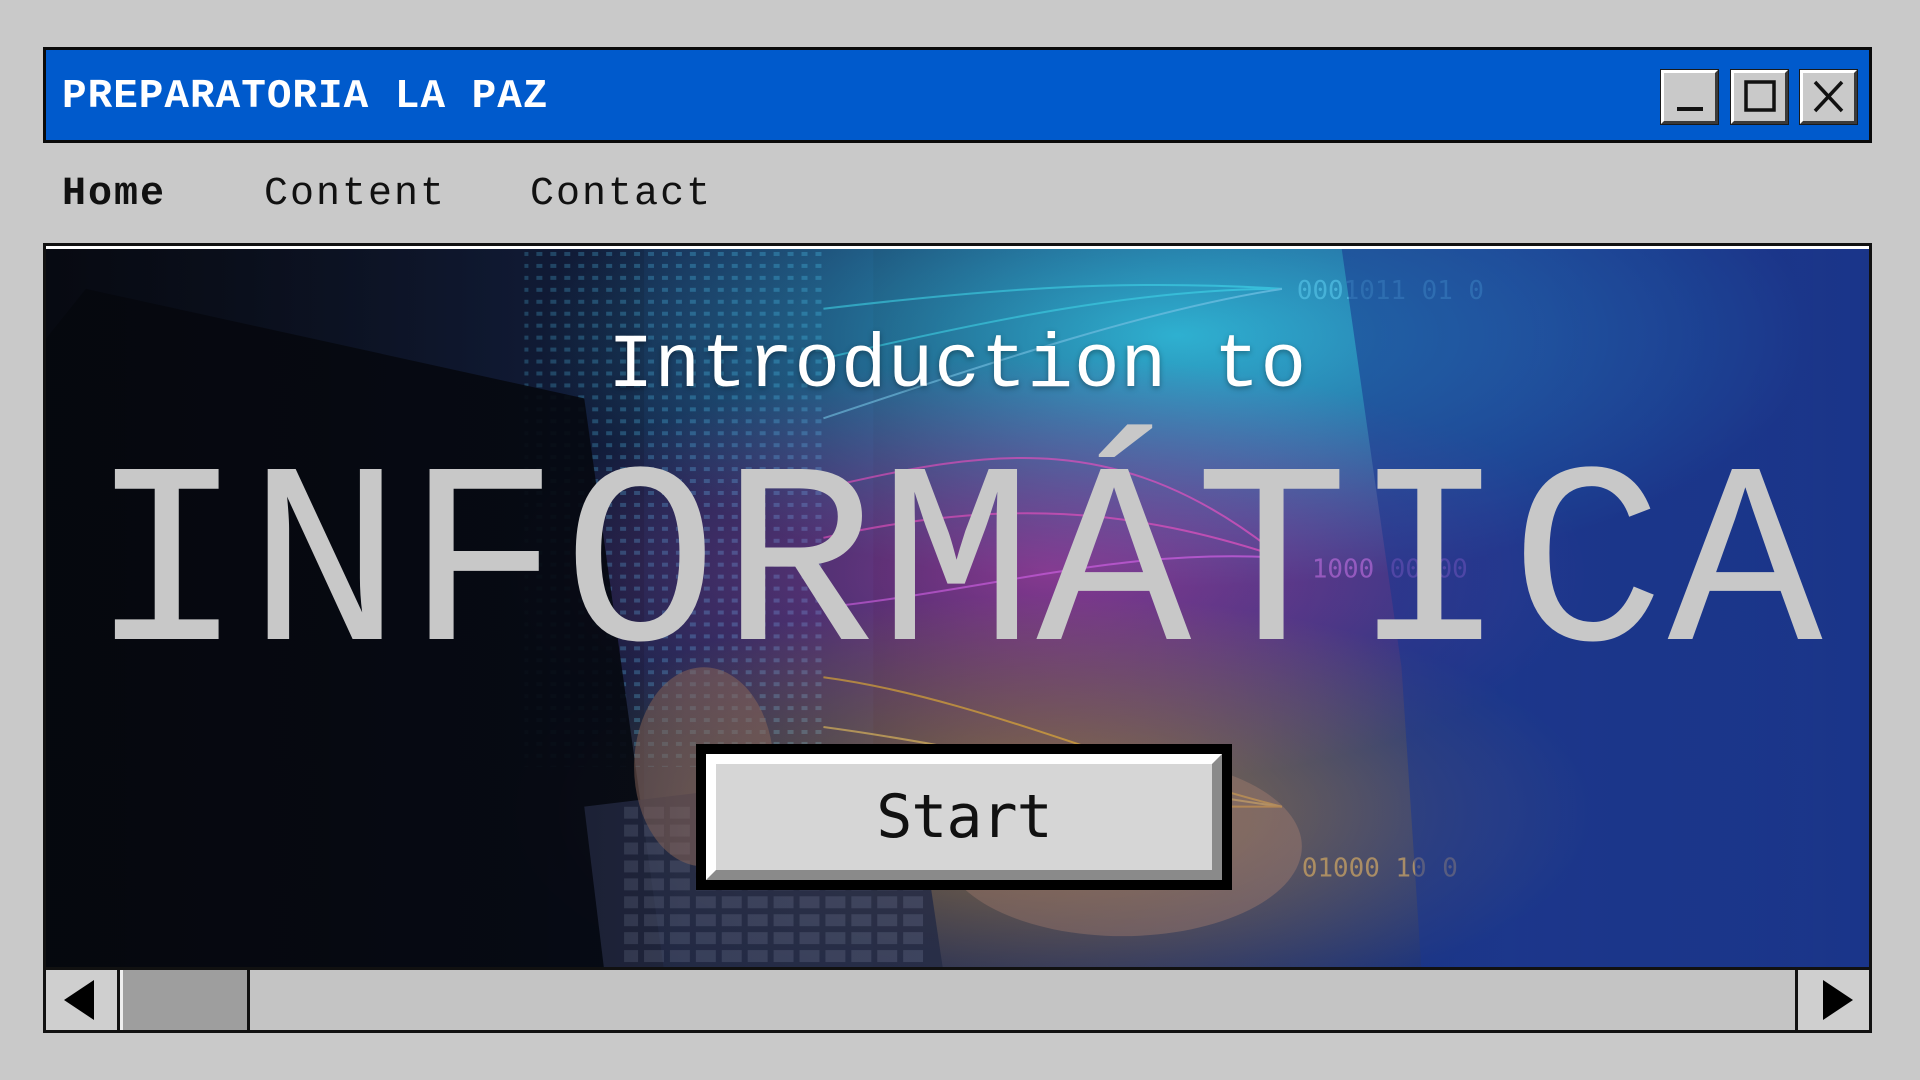 The height and width of the screenshot is (1080, 1920). I want to click on menu-item-content: Content, so click(355, 195).